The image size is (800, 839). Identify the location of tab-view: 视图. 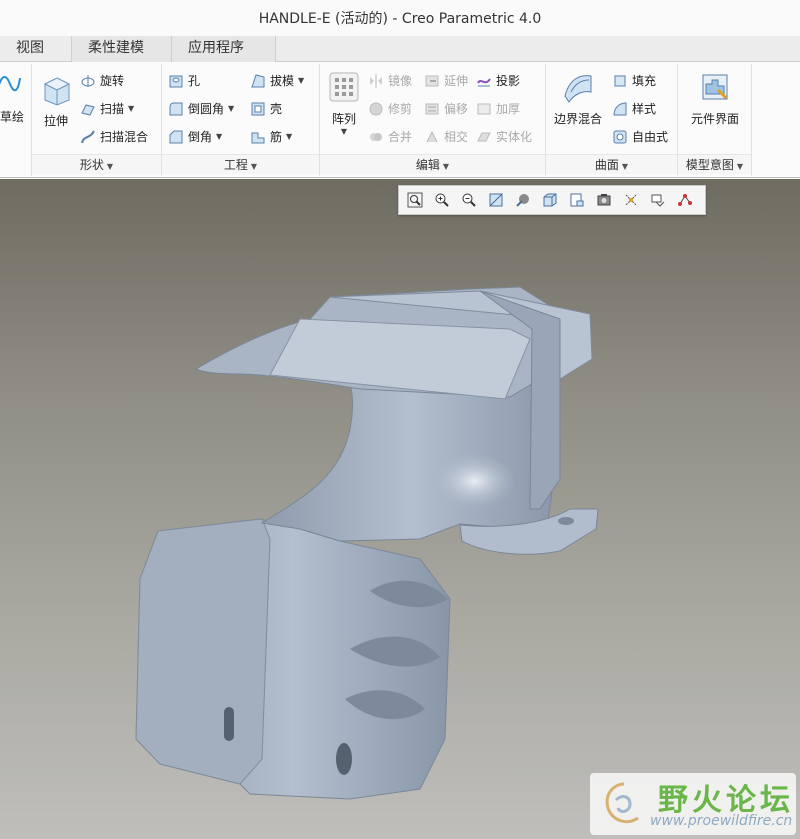
(36, 49).